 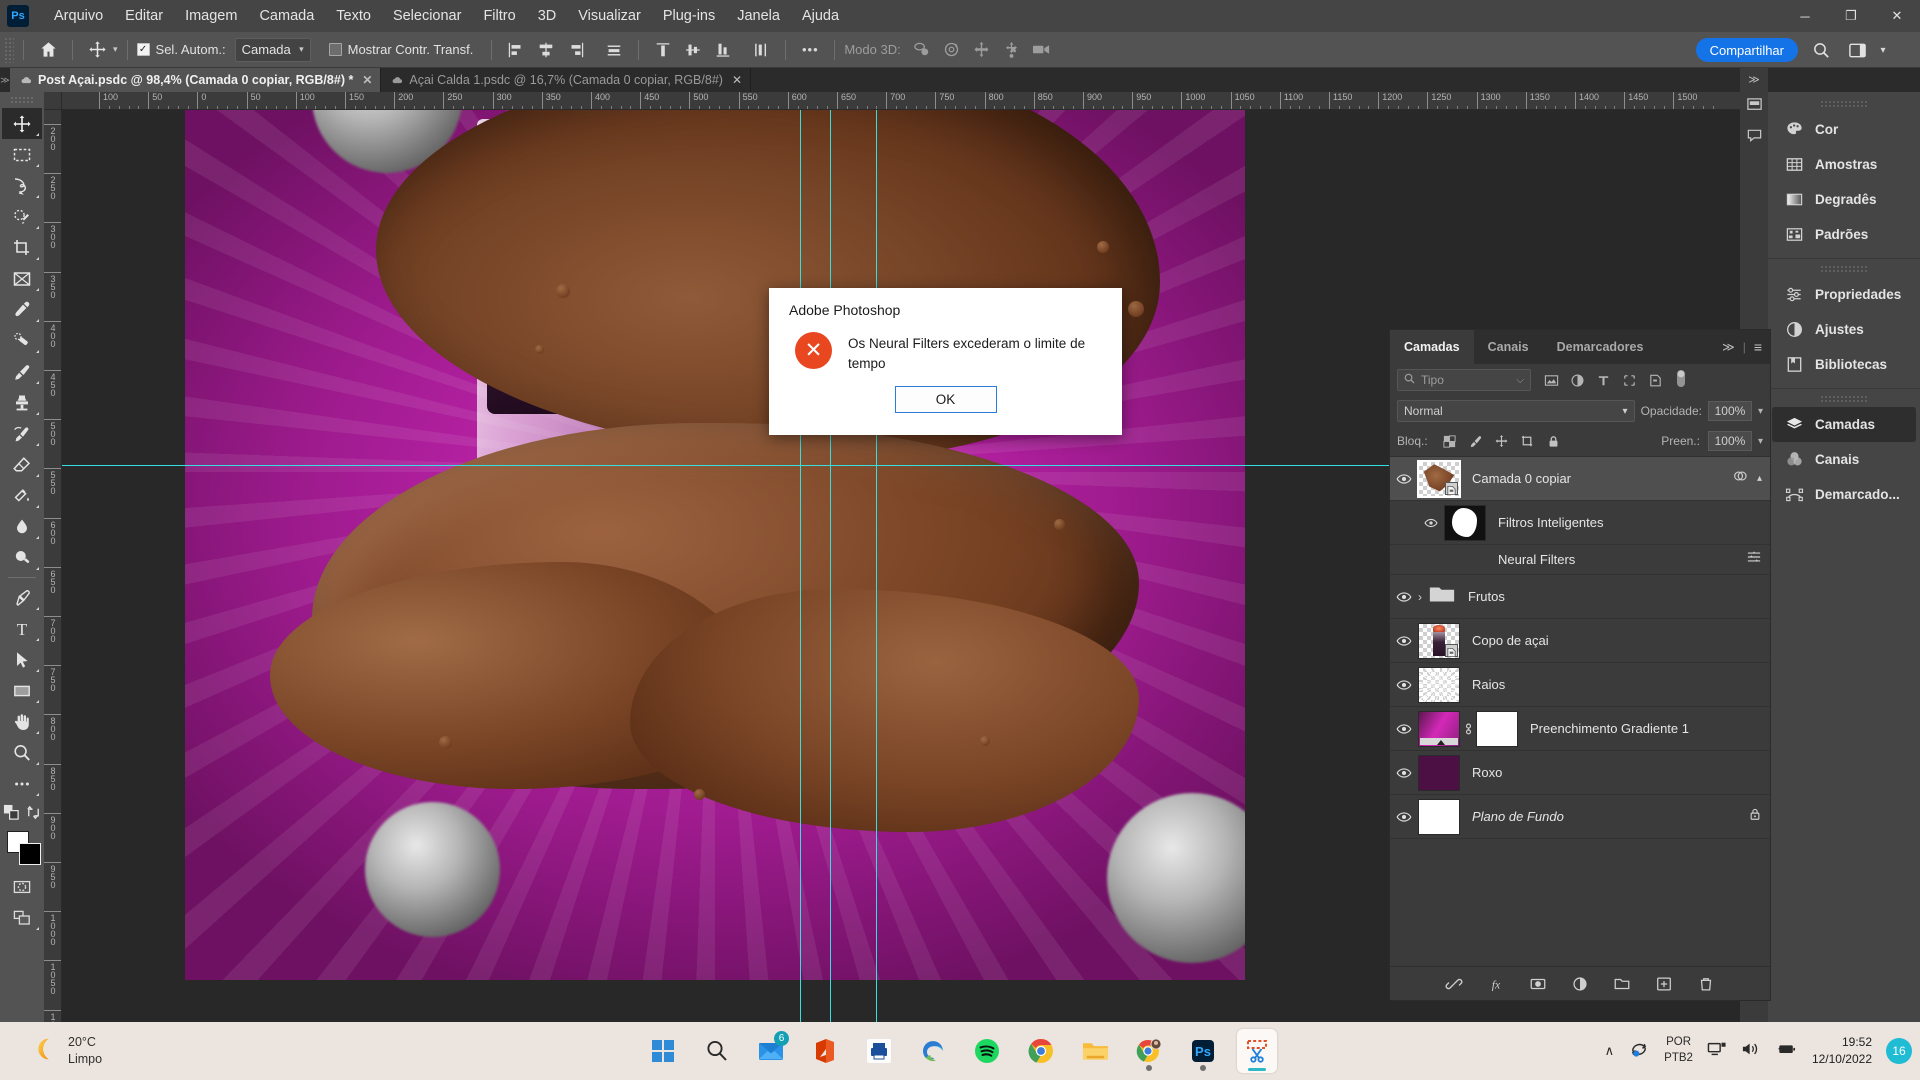 I want to click on chrome-browser, so click(x=1041, y=1051).